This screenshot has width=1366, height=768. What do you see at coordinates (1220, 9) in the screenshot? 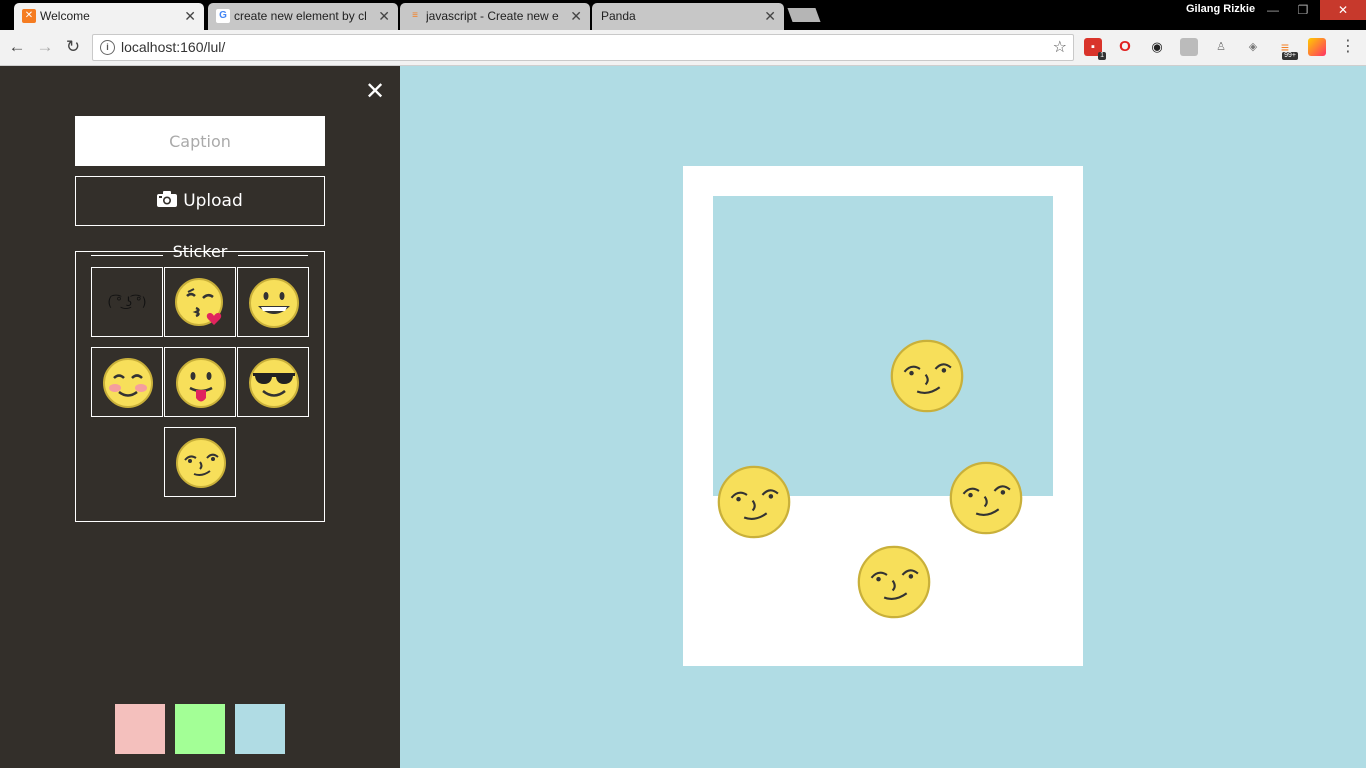
I see `profile-name: Gilang Rizkie` at bounding box center [1220, 9].